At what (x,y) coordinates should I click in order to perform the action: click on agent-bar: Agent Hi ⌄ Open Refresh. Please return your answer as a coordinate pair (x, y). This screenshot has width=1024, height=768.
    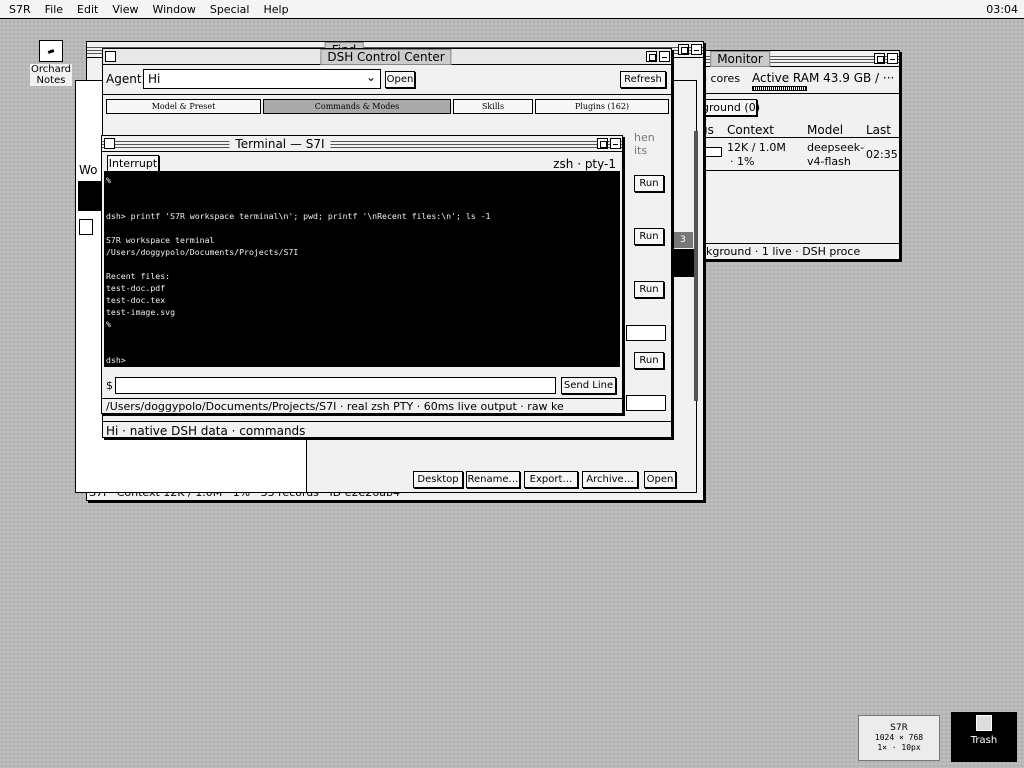
    Looking at the image, I should click on (387, 80).